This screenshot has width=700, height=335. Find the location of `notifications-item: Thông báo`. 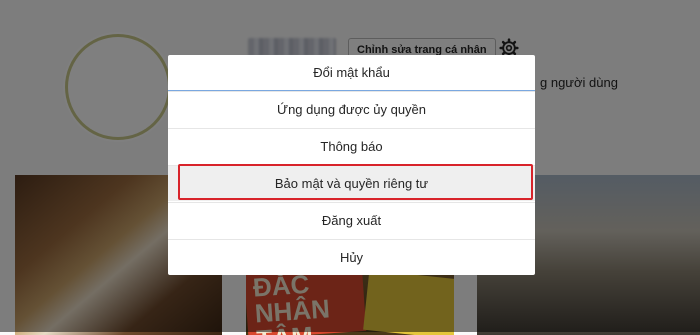

notifications-item: Thông báo is located at coordinates (351, 146).